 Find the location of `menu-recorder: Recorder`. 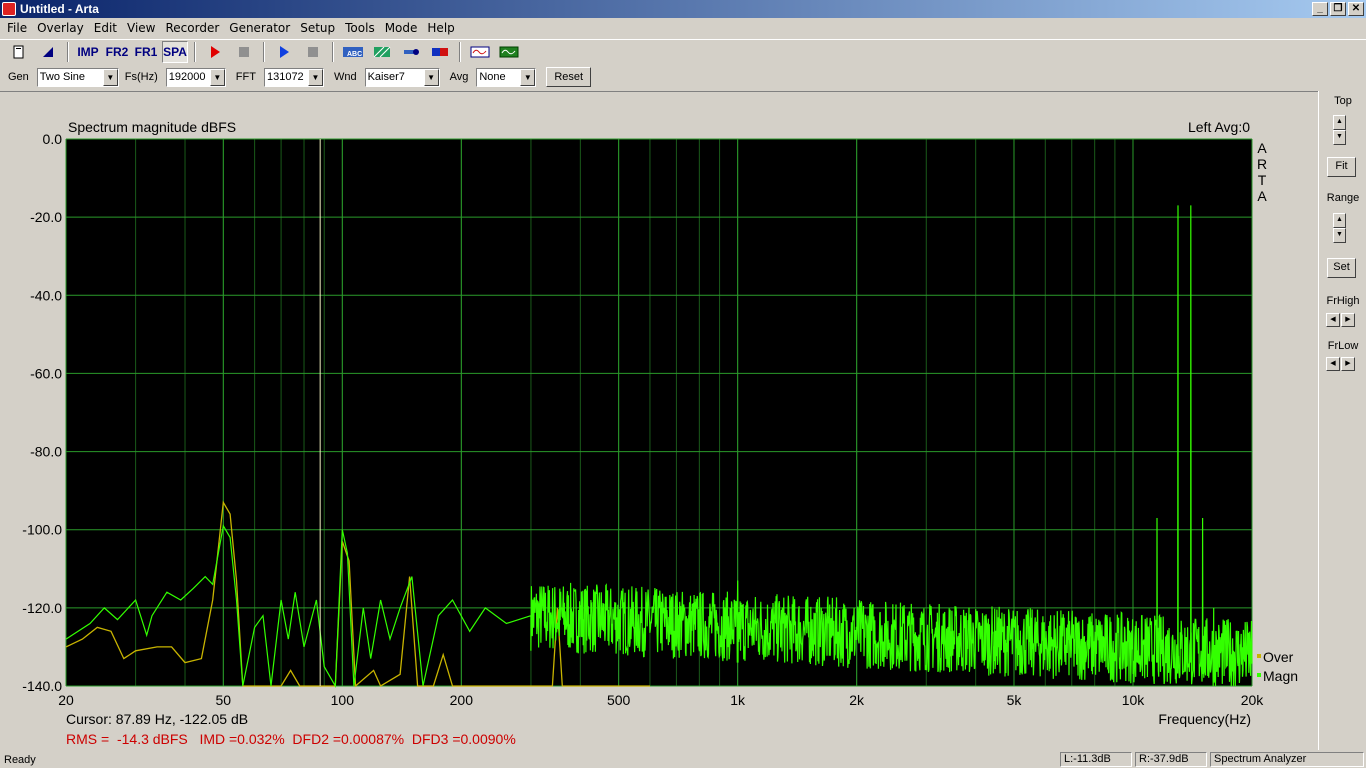

menu-recorder: Recorder is located at coordinates (192, 28).